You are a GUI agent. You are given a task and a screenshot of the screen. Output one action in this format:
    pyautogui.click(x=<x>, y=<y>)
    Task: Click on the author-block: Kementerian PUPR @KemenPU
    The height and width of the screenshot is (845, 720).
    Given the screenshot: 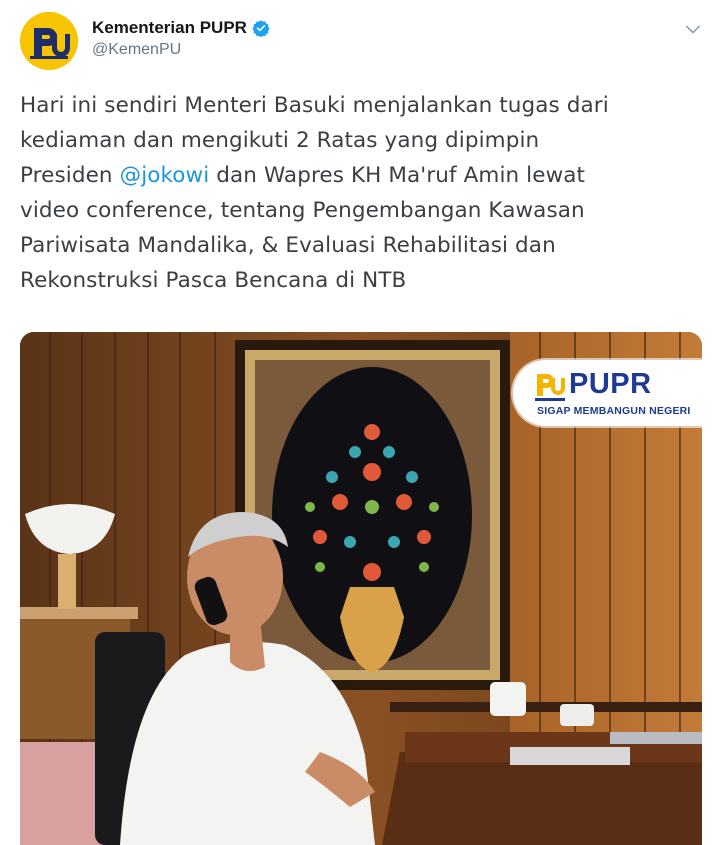 What is the action you would take?
    pyautogui.click(x=181, y=38)
    